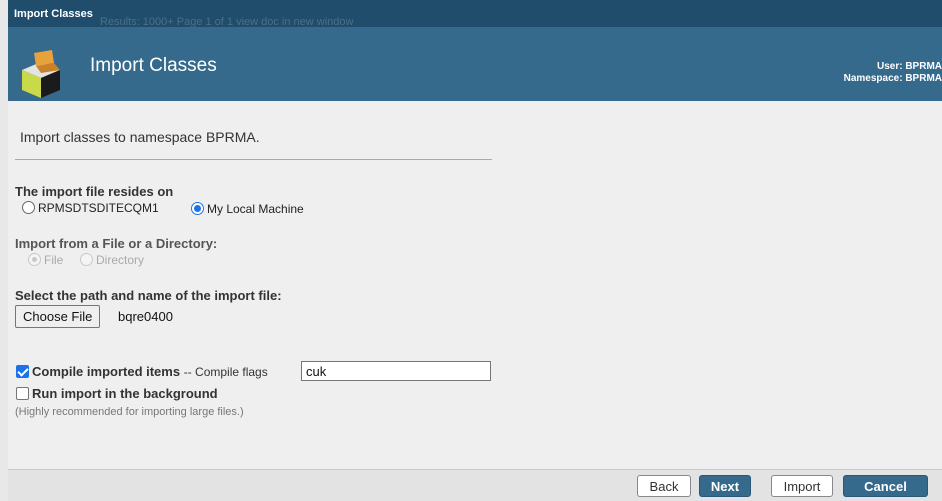  What do you see at coordinates (725, 486) in the screenshot?
I see `next-button: Next` at bounding box center [725, 486].